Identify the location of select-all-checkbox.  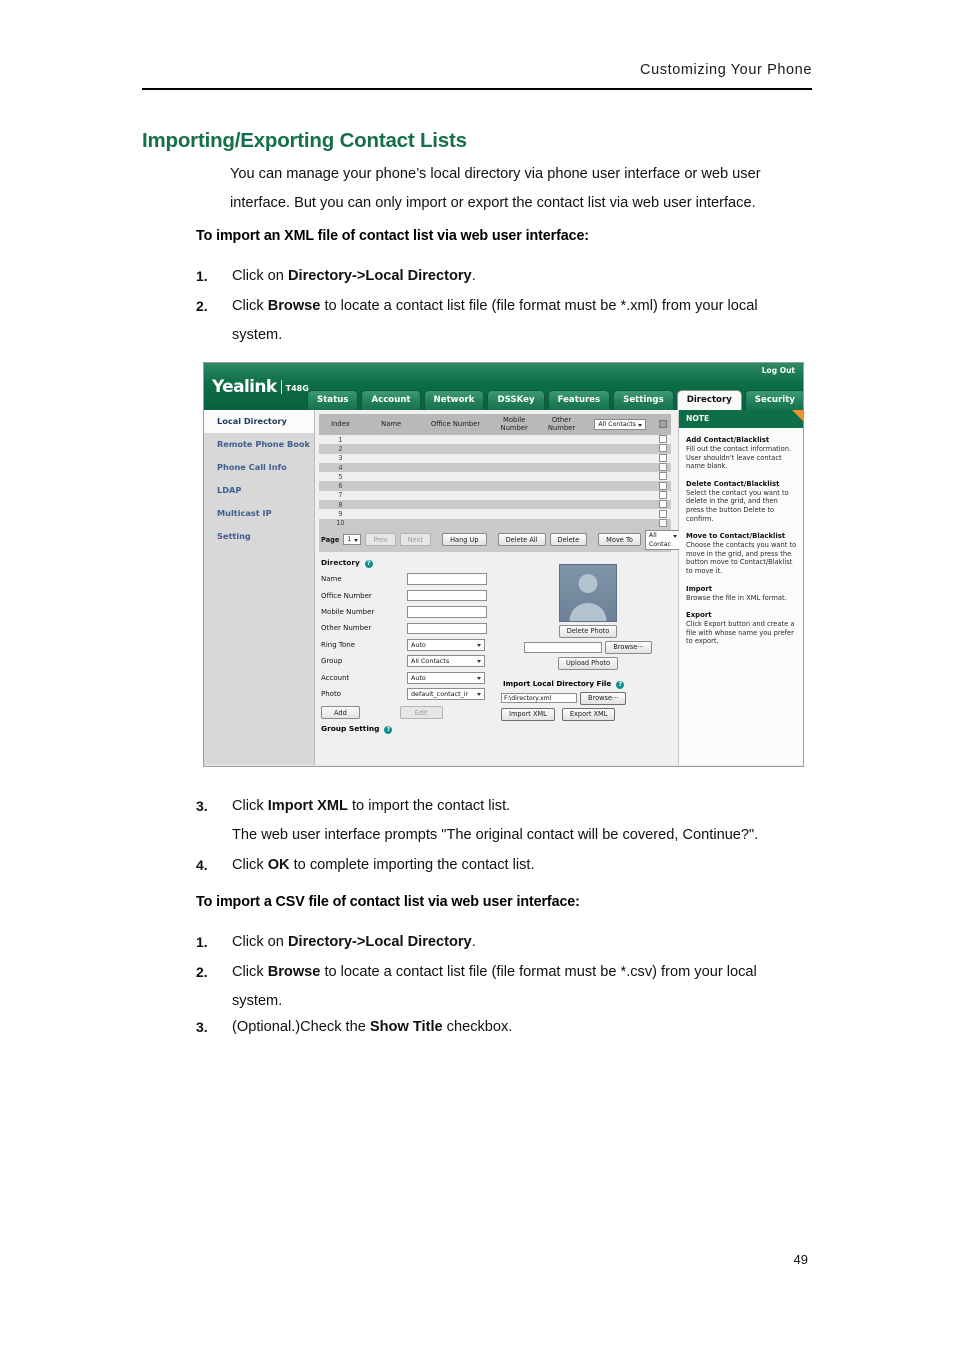
(663, 424).